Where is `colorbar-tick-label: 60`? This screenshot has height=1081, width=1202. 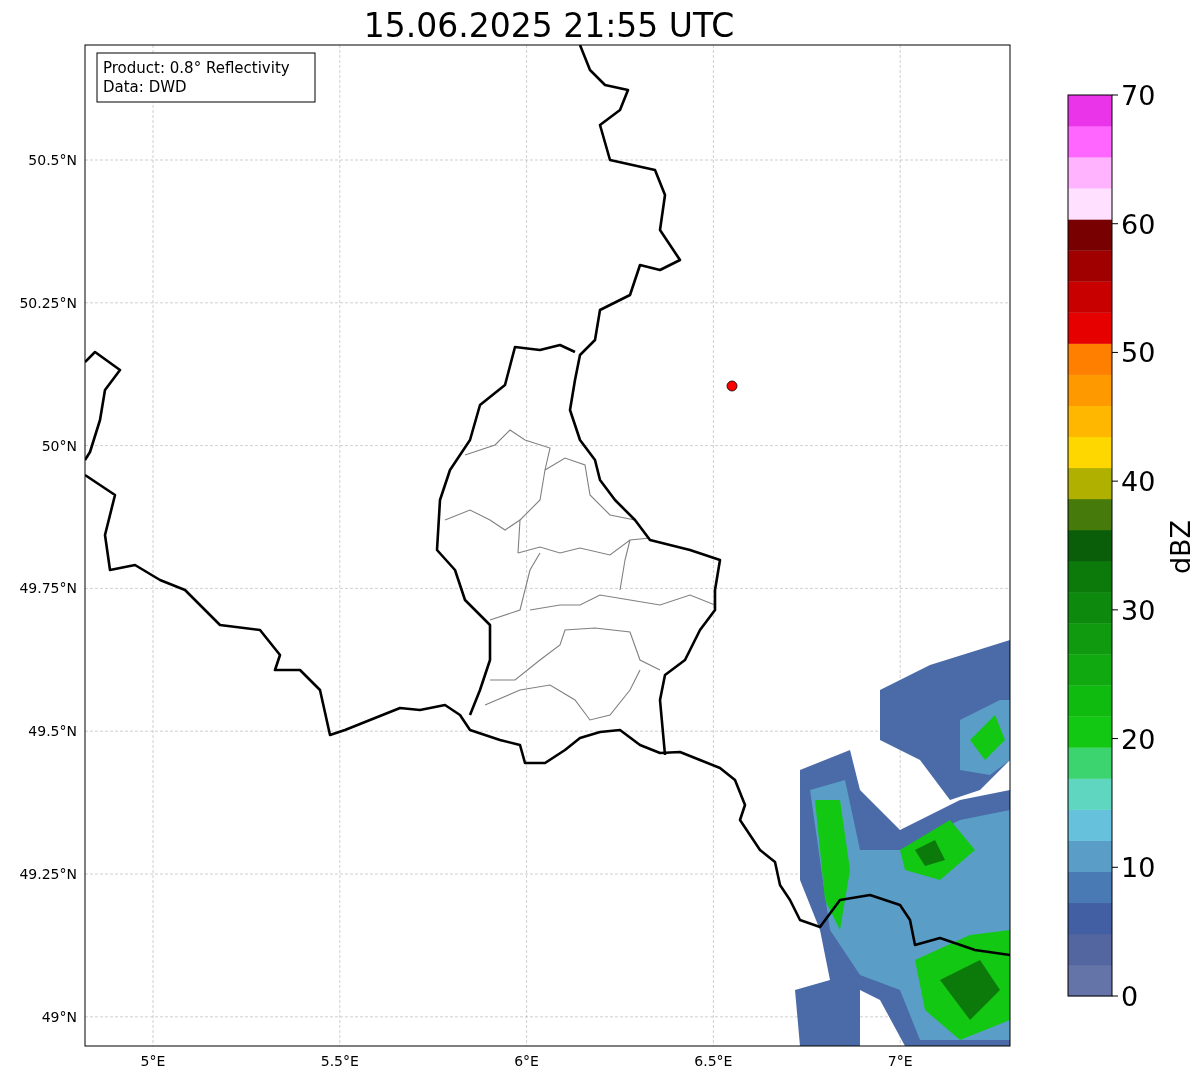 colorbar-tick-label: 60 is located at coordinates (1138, 224).